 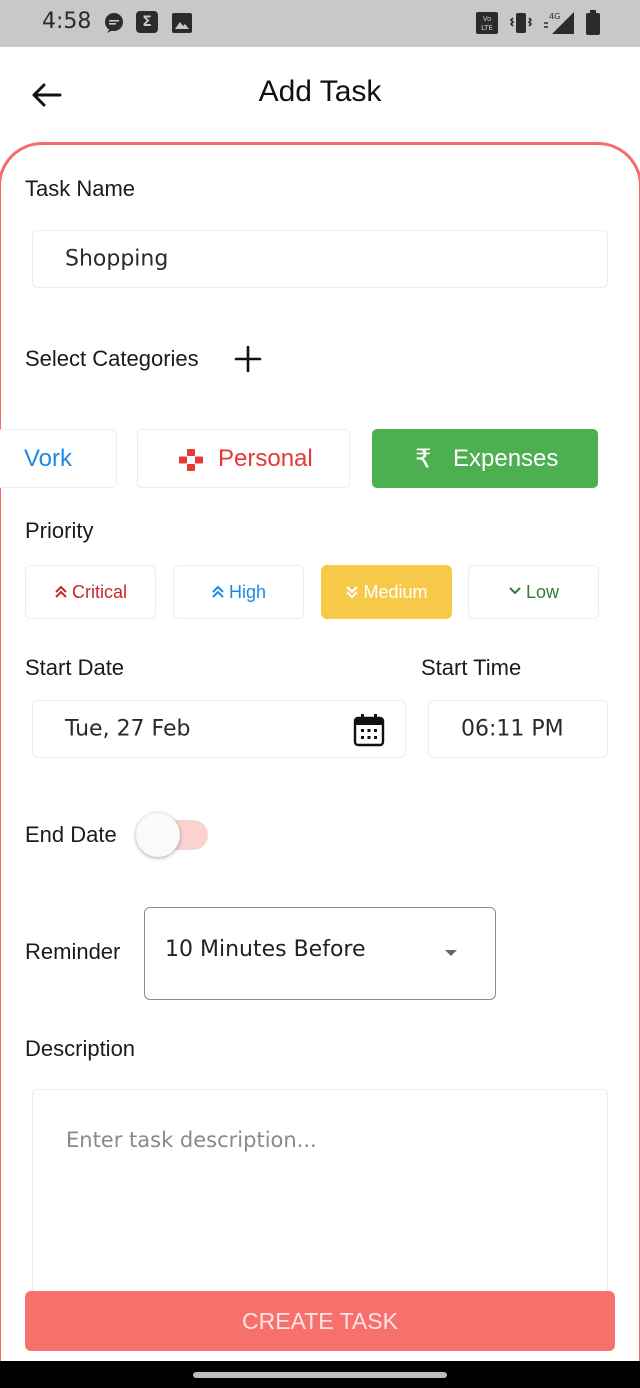 What do you see at coordinates (515, 591) in the screenshot?
I see `chevron-down-icon` at bounding box center [515, 591].